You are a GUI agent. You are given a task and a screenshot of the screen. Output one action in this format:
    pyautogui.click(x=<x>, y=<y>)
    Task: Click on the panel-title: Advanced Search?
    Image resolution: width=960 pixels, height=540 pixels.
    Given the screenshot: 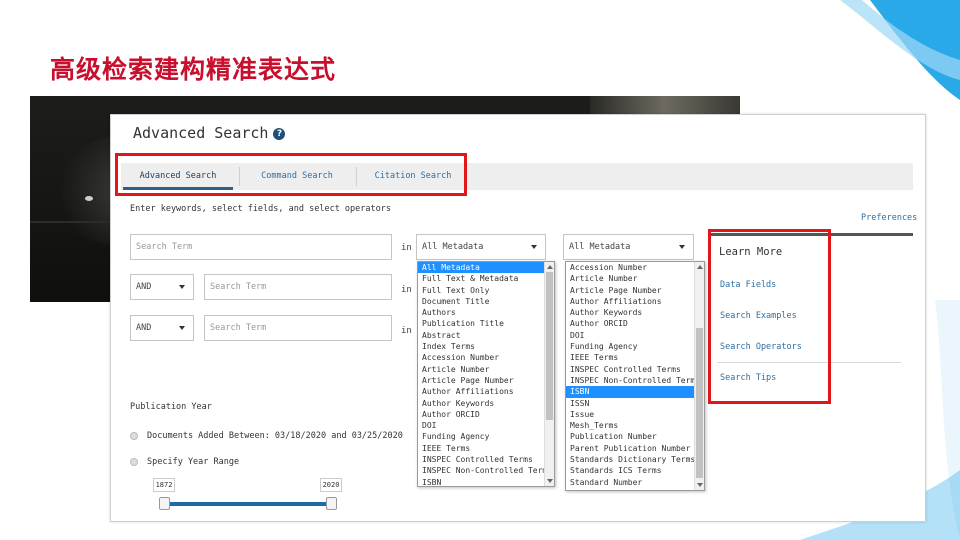 What is the action you would take?
    pyautogui.click(x=209, y=133)
    